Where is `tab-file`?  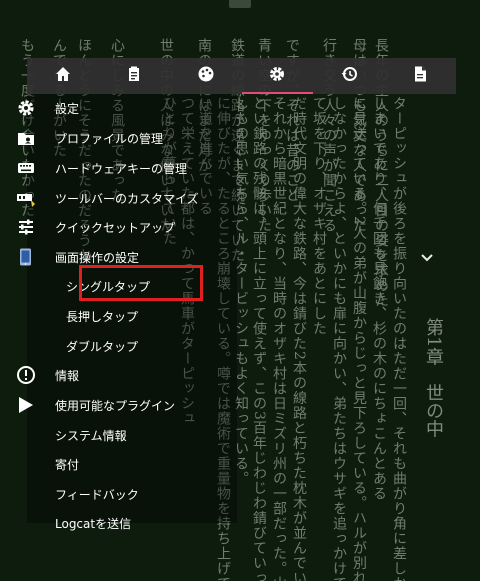 tab-file is located at coordinates (421, 76).